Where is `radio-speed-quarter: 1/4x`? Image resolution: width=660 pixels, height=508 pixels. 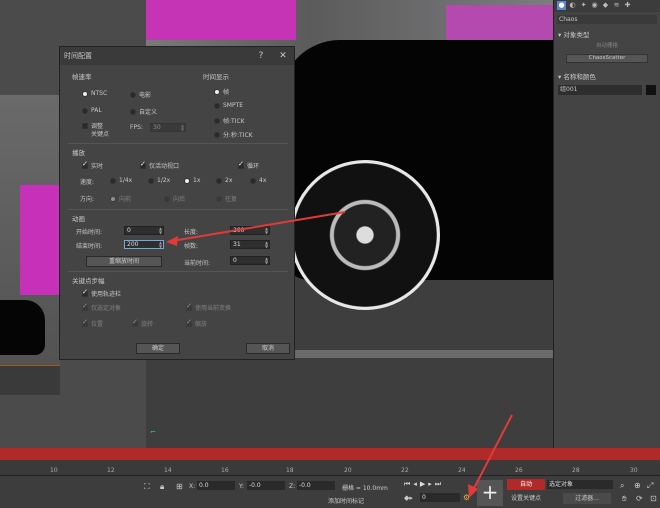 radio-speed-quarter: 1/4x is located at coordinates (121, 180).